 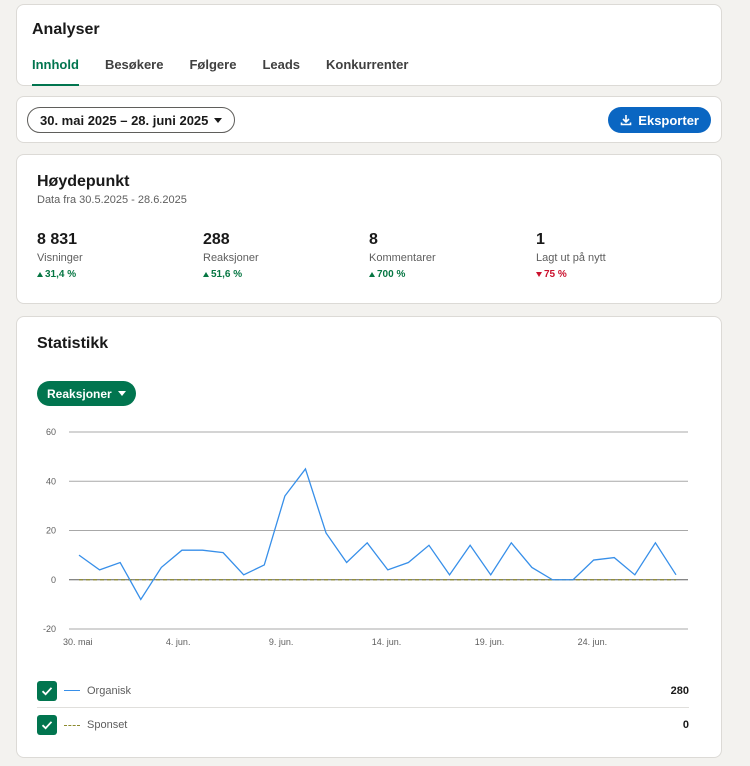 I want to click on metric-value: 1, so click(x=540, y=239).